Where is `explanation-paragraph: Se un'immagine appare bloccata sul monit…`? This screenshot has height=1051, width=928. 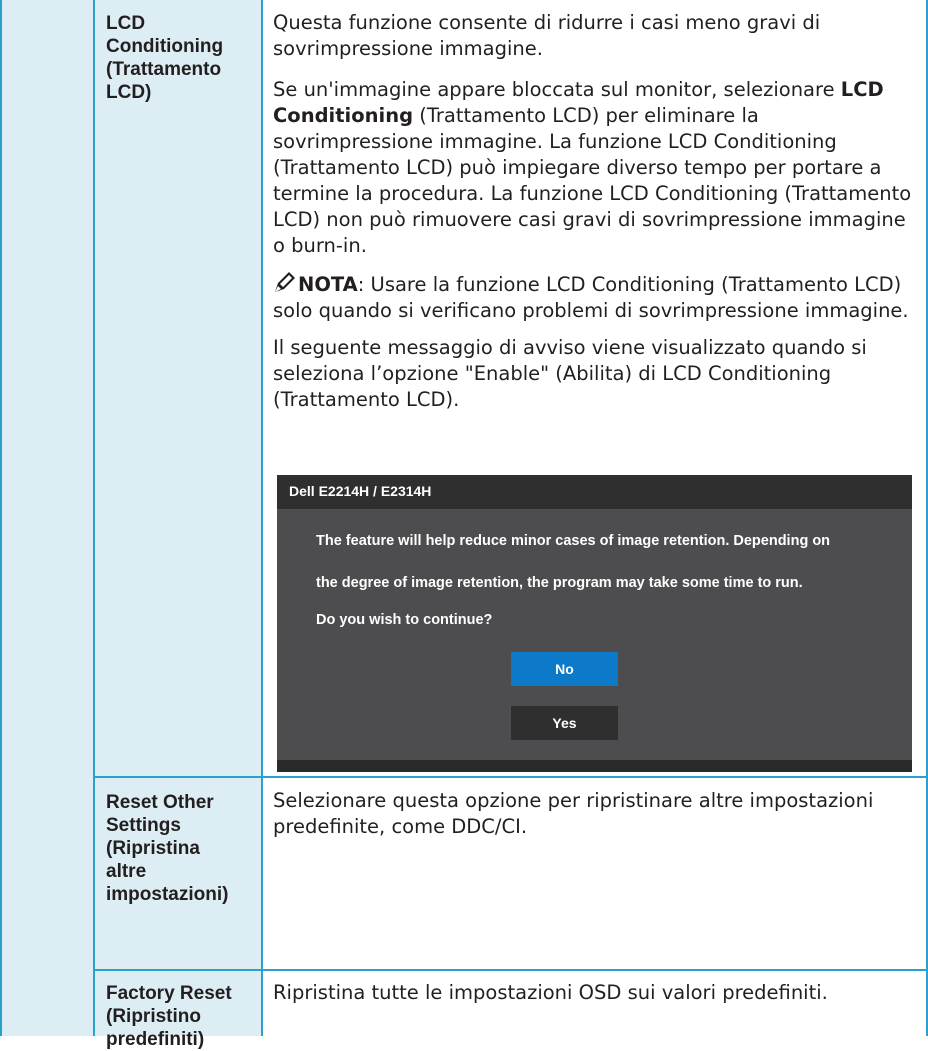
explanation-paragraph: Se un'immagine appare bloccata sul monit… is located at coordinates (595, 168).